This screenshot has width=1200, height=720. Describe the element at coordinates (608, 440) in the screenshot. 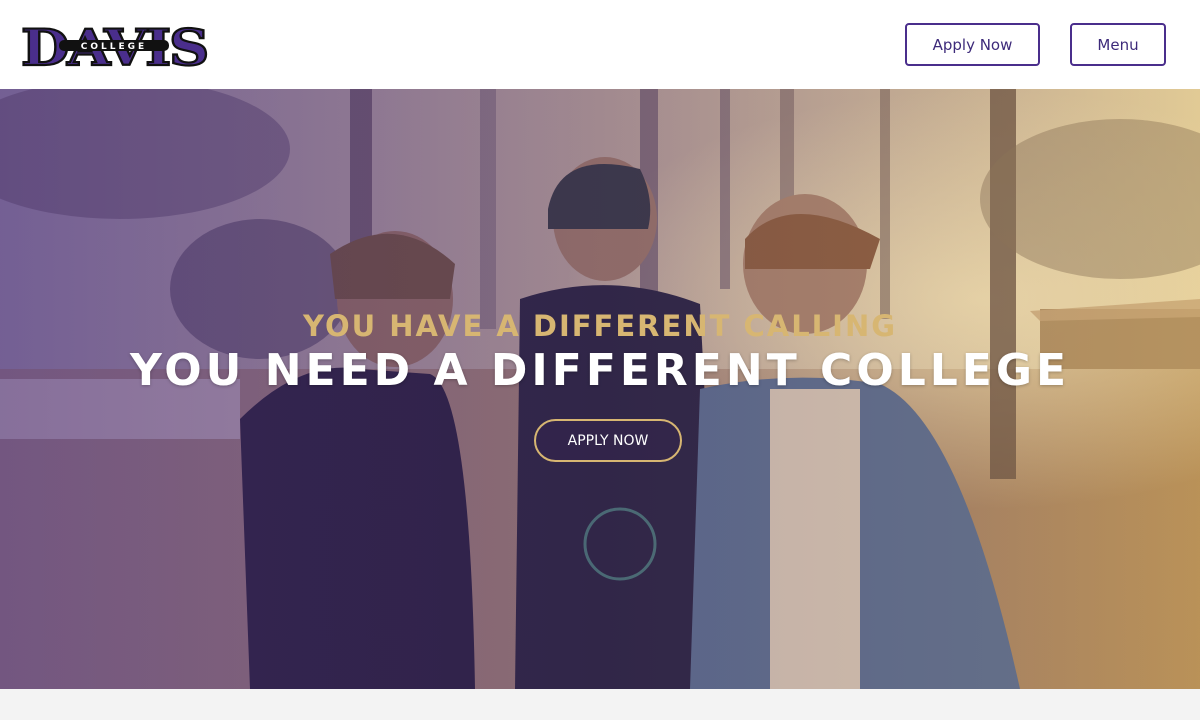

I see `hero-apply-now-button: APPLY NOW` at that location.